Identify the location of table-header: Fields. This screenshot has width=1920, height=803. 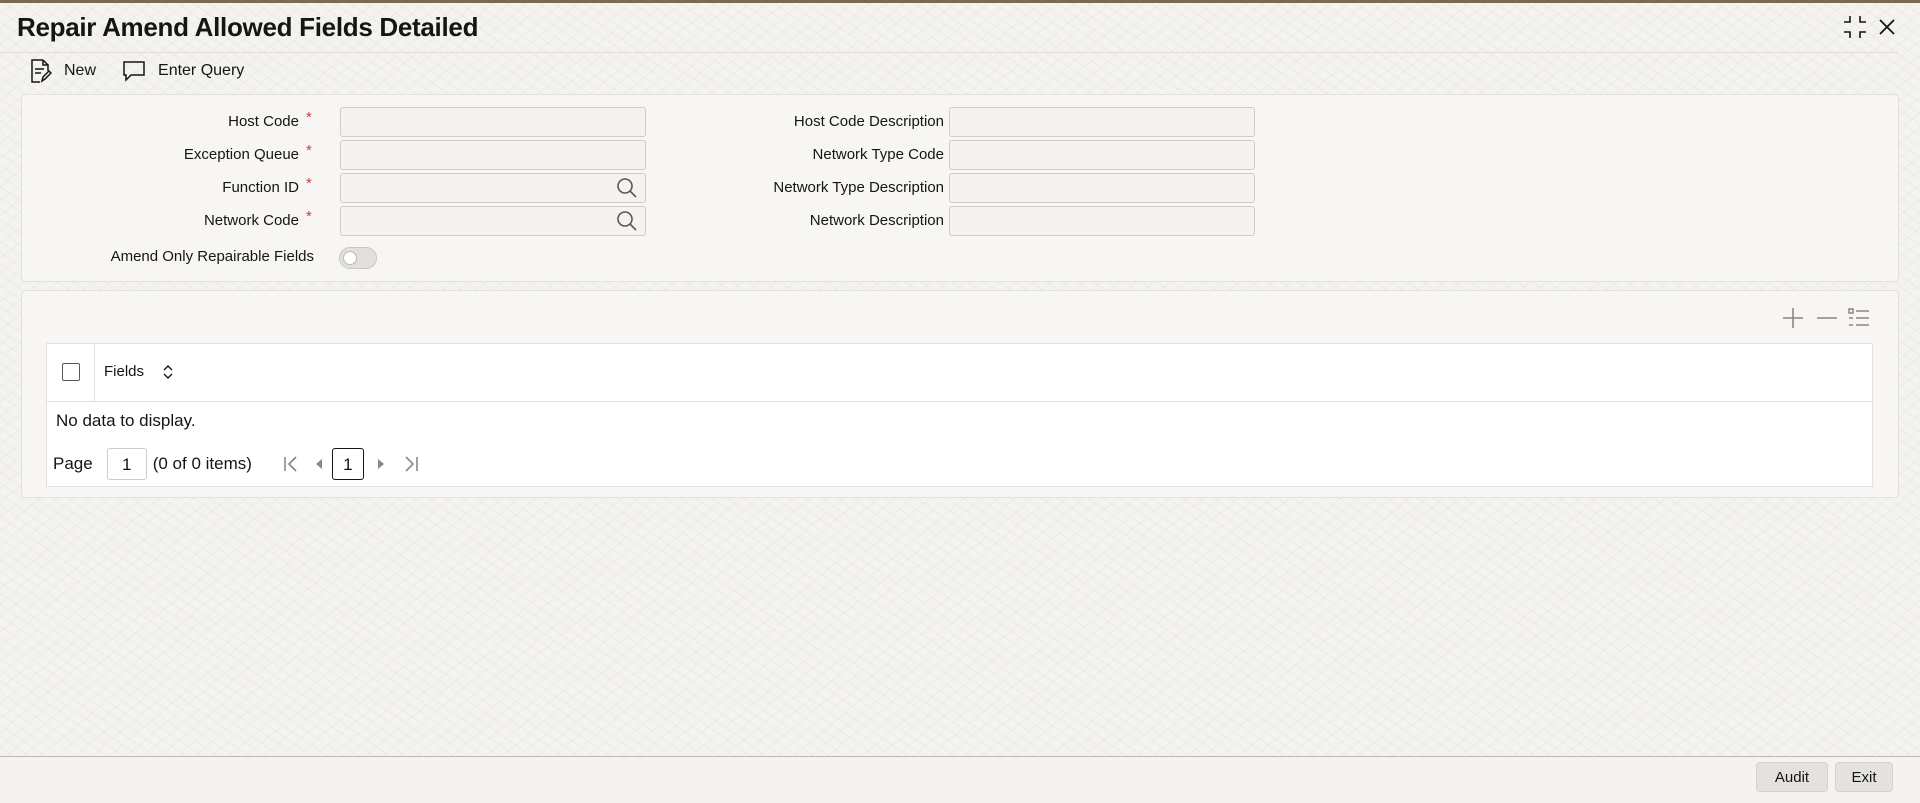
(959, 373).